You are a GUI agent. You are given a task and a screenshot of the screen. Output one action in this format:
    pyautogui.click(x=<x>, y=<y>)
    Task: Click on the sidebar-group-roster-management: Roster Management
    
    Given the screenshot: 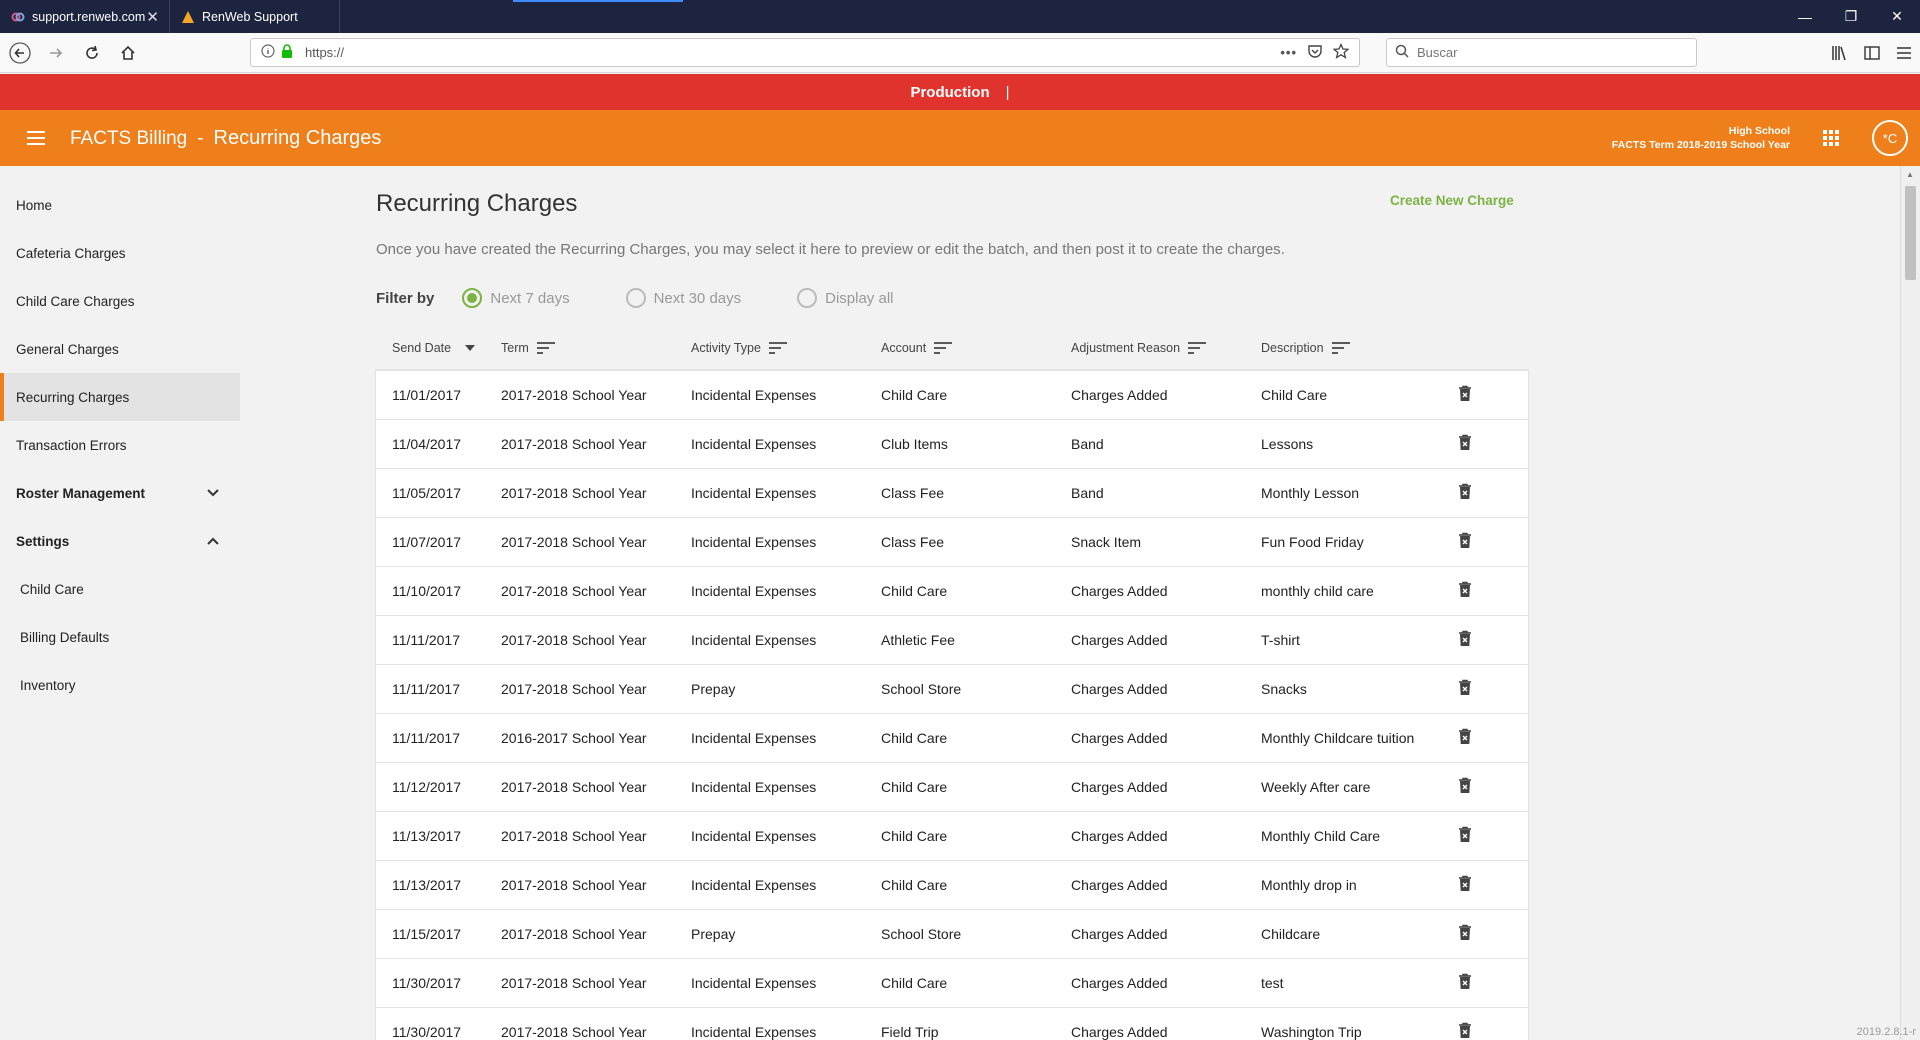 What is the action you would take?
    pyautogui.click(x=120, y=493)
    